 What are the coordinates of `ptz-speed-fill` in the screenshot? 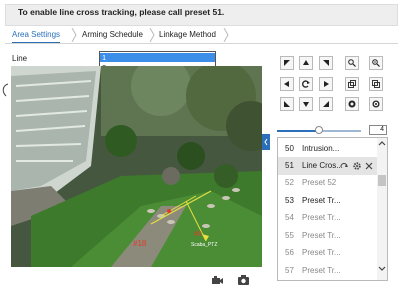 It's located at (298, 131).